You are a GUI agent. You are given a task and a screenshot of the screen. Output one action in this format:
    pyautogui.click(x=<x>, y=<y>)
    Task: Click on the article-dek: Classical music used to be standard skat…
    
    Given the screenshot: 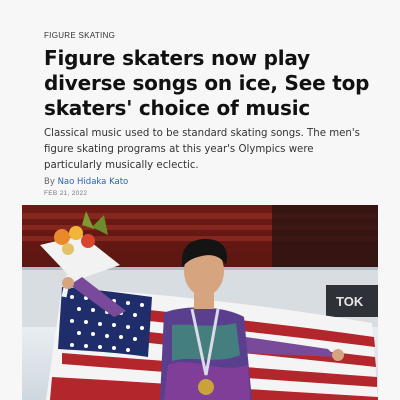 What is the action you would take?
    pyautogui.click(x=202, y=149)
    